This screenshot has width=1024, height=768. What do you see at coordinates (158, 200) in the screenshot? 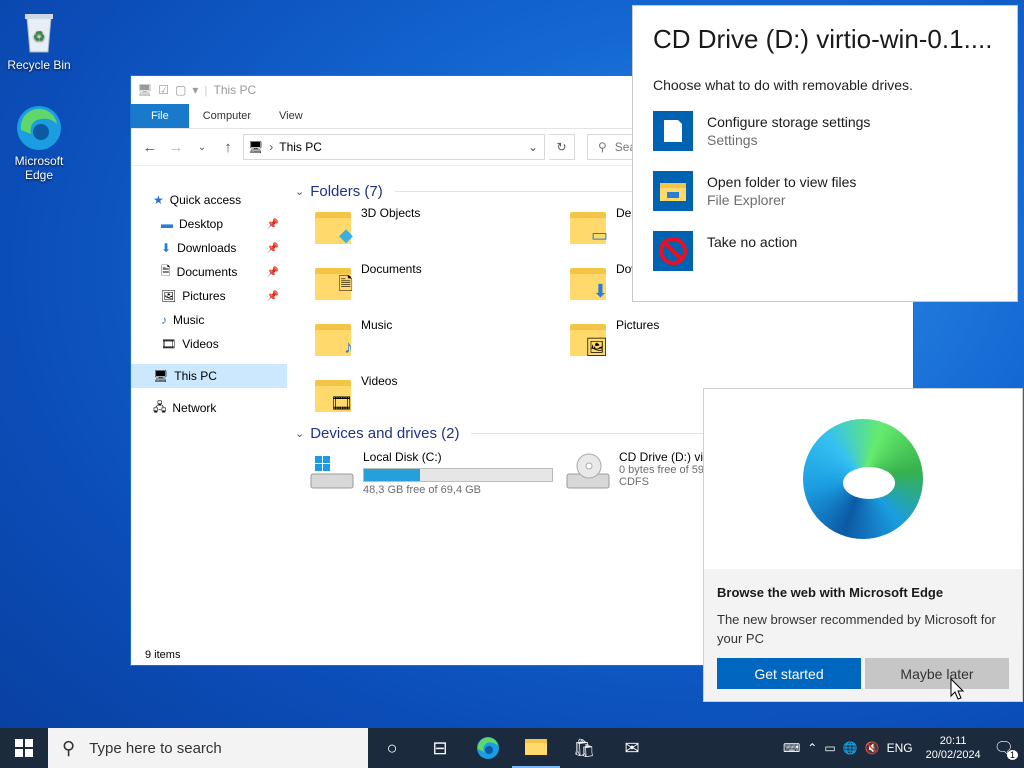
I see `star-icon: ★` at bounding box center [158, 200].